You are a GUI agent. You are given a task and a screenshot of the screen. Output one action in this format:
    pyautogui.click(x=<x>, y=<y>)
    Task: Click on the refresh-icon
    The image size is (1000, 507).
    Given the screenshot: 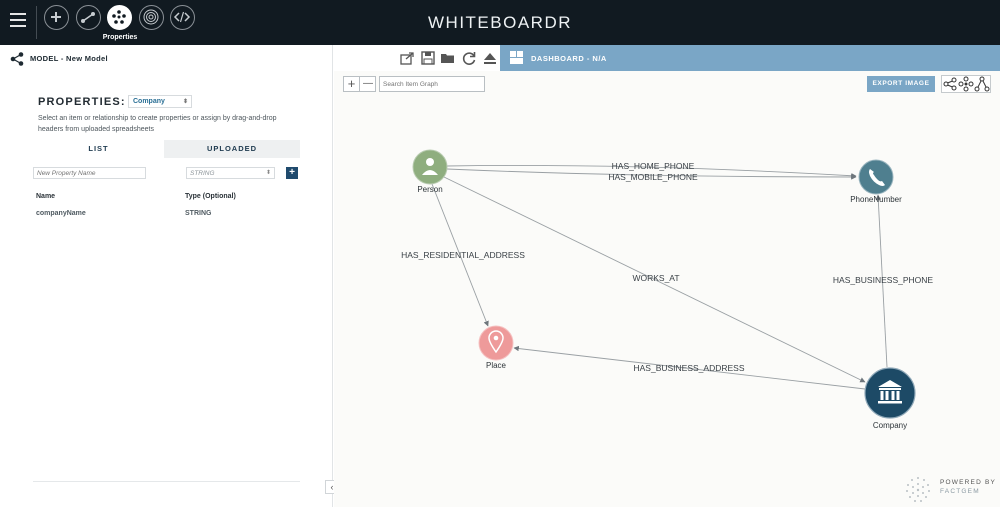 What is the action you would take?
    pyautogui.click(x=469, y=58)
    